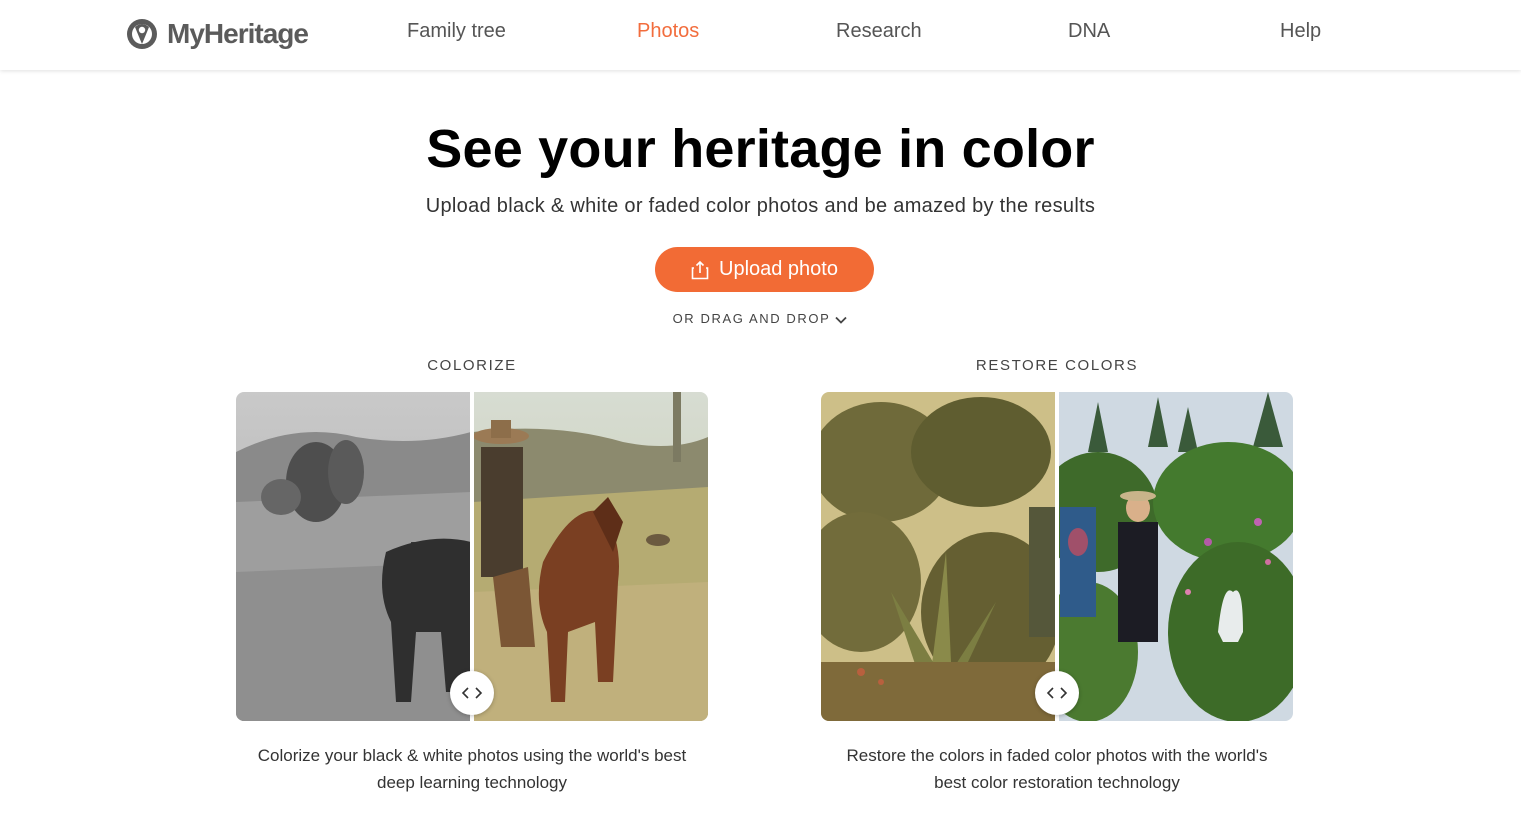  Describe the element at coordinates (590, 556) in the screenshot. I see `colorize-after-image` at that location.